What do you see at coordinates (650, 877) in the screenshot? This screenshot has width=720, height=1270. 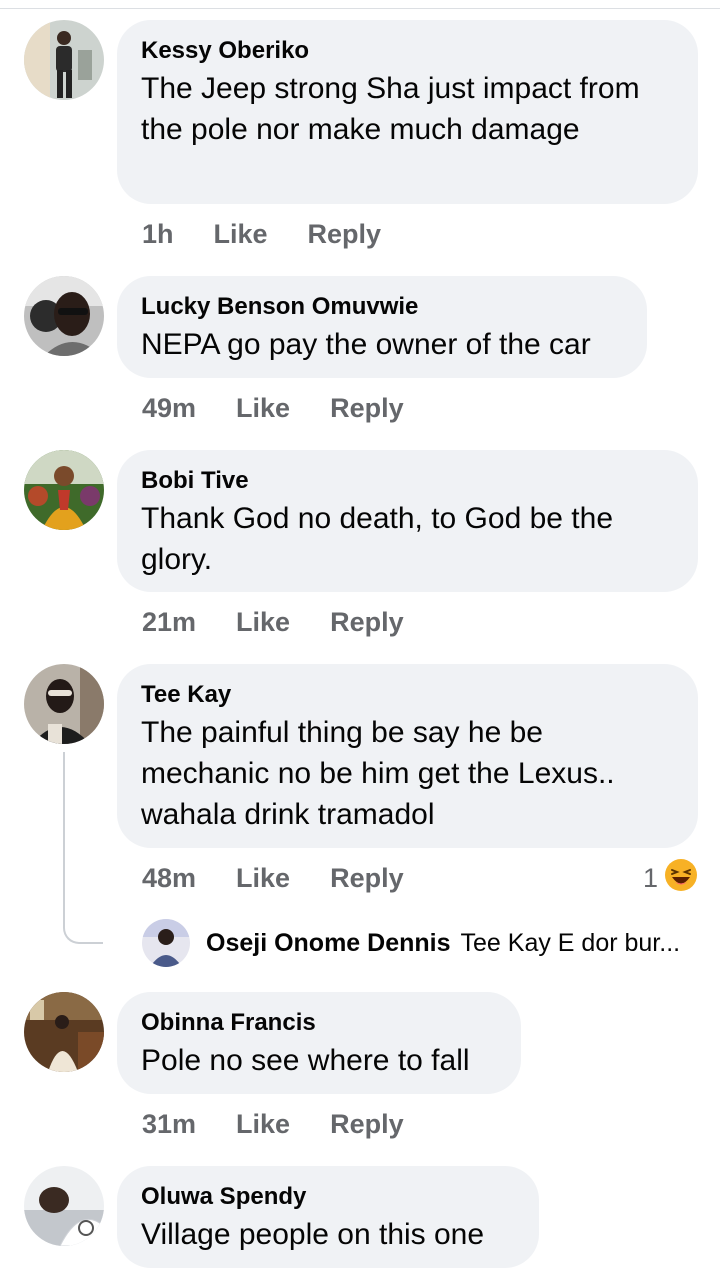 I see `reaction-count: 1` at bounding box center [650, 877].